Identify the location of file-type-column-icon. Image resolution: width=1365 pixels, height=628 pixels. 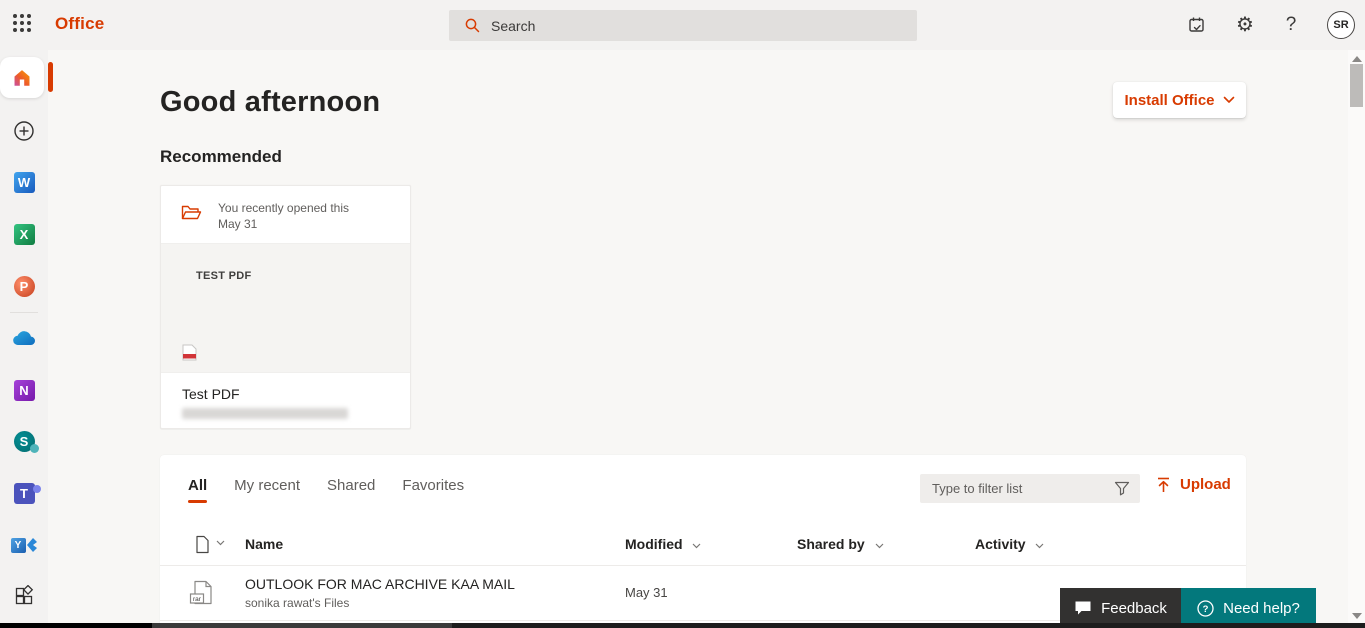
(202, 544).